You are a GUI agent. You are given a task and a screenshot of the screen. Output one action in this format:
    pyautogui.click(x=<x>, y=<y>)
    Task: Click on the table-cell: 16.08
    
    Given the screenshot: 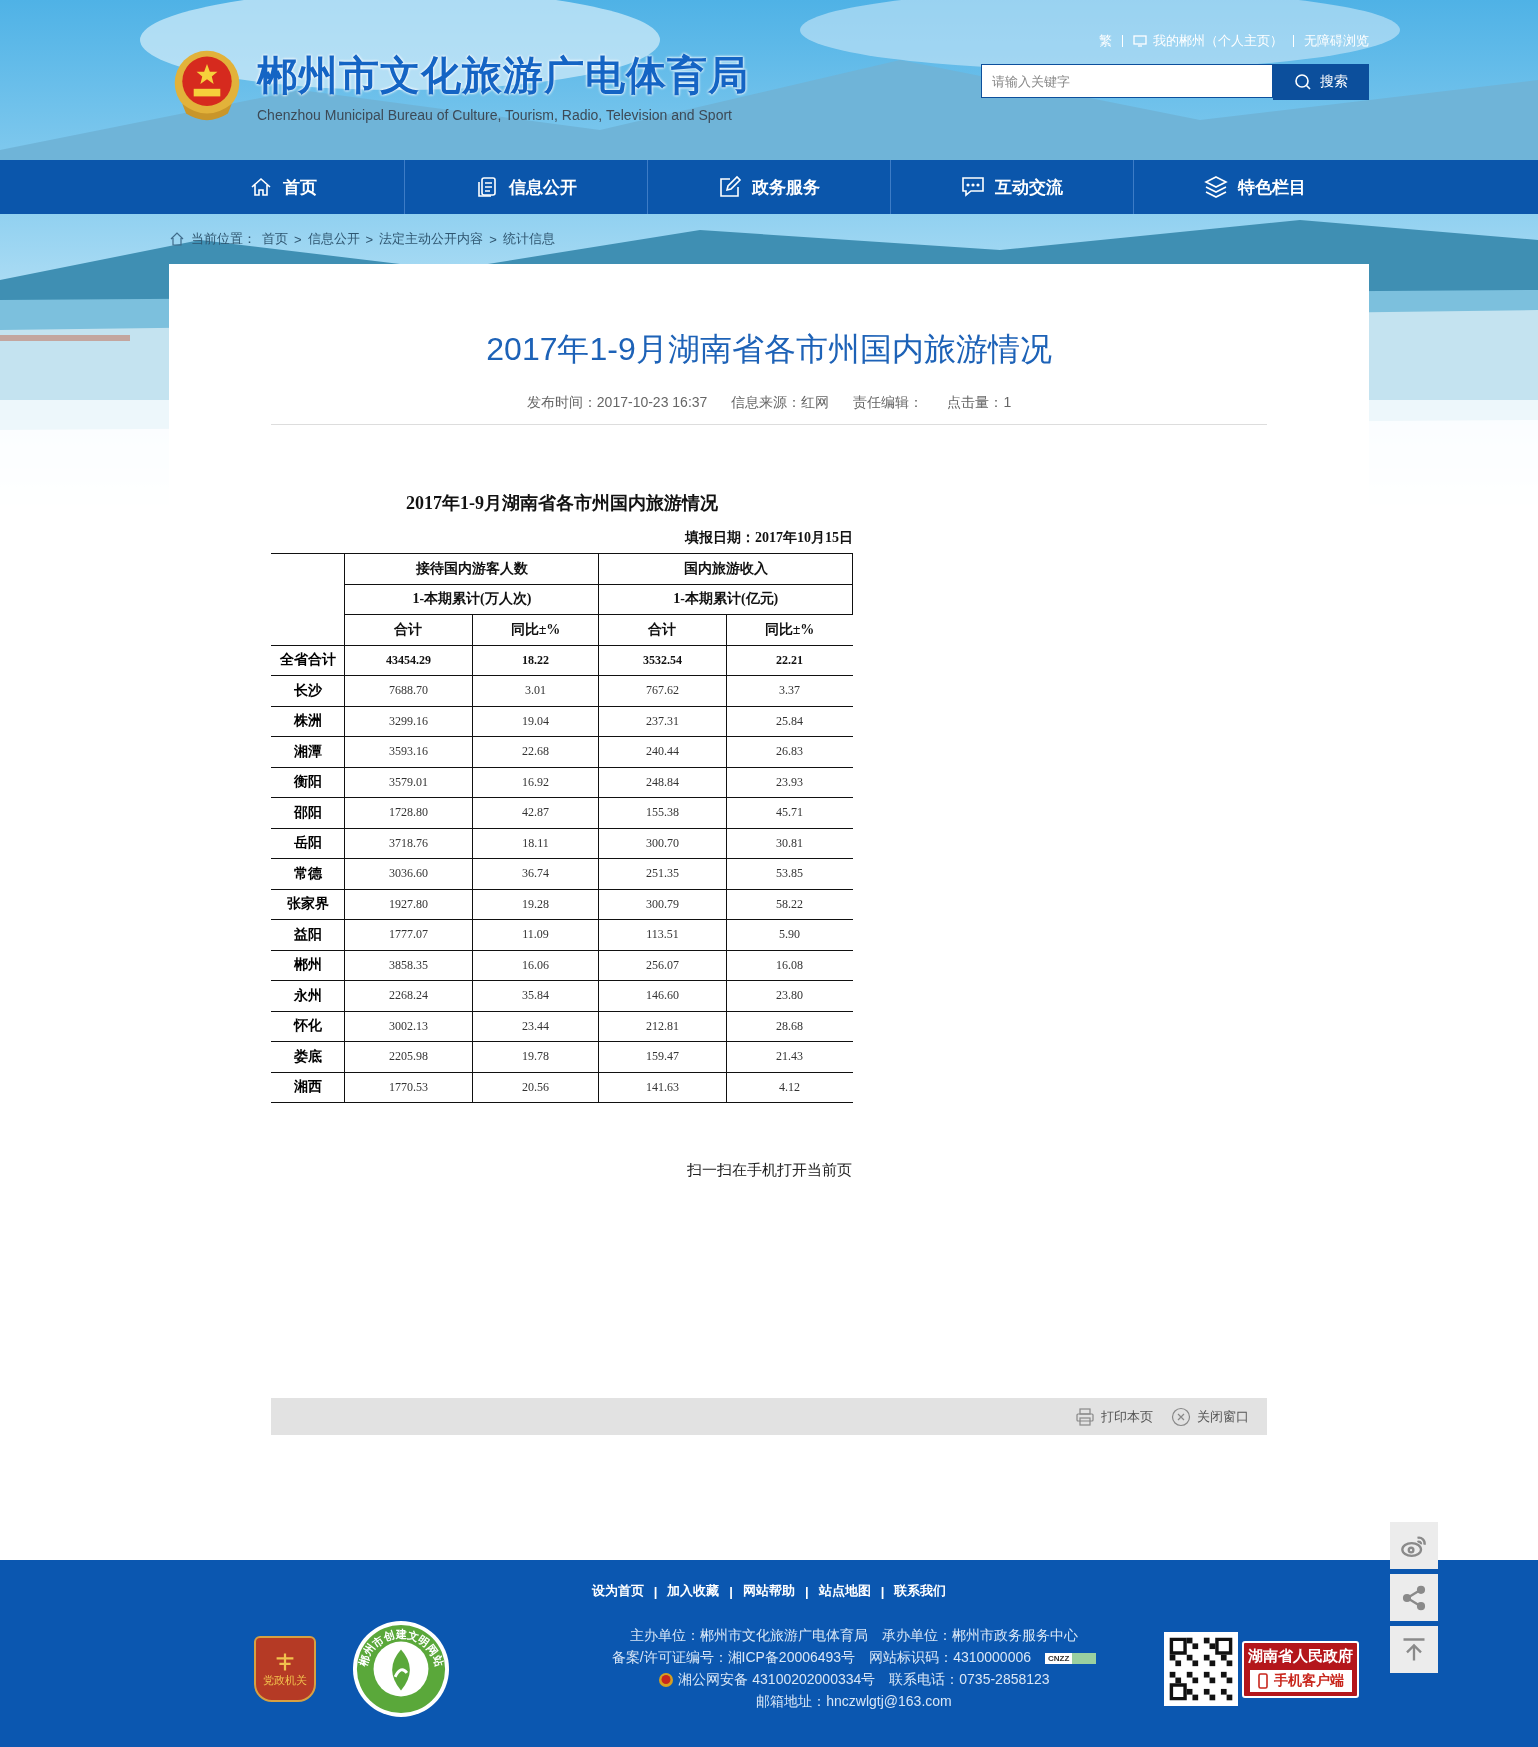 What is the action you would take?
    pyautogui.click(x=789, y=965)
    